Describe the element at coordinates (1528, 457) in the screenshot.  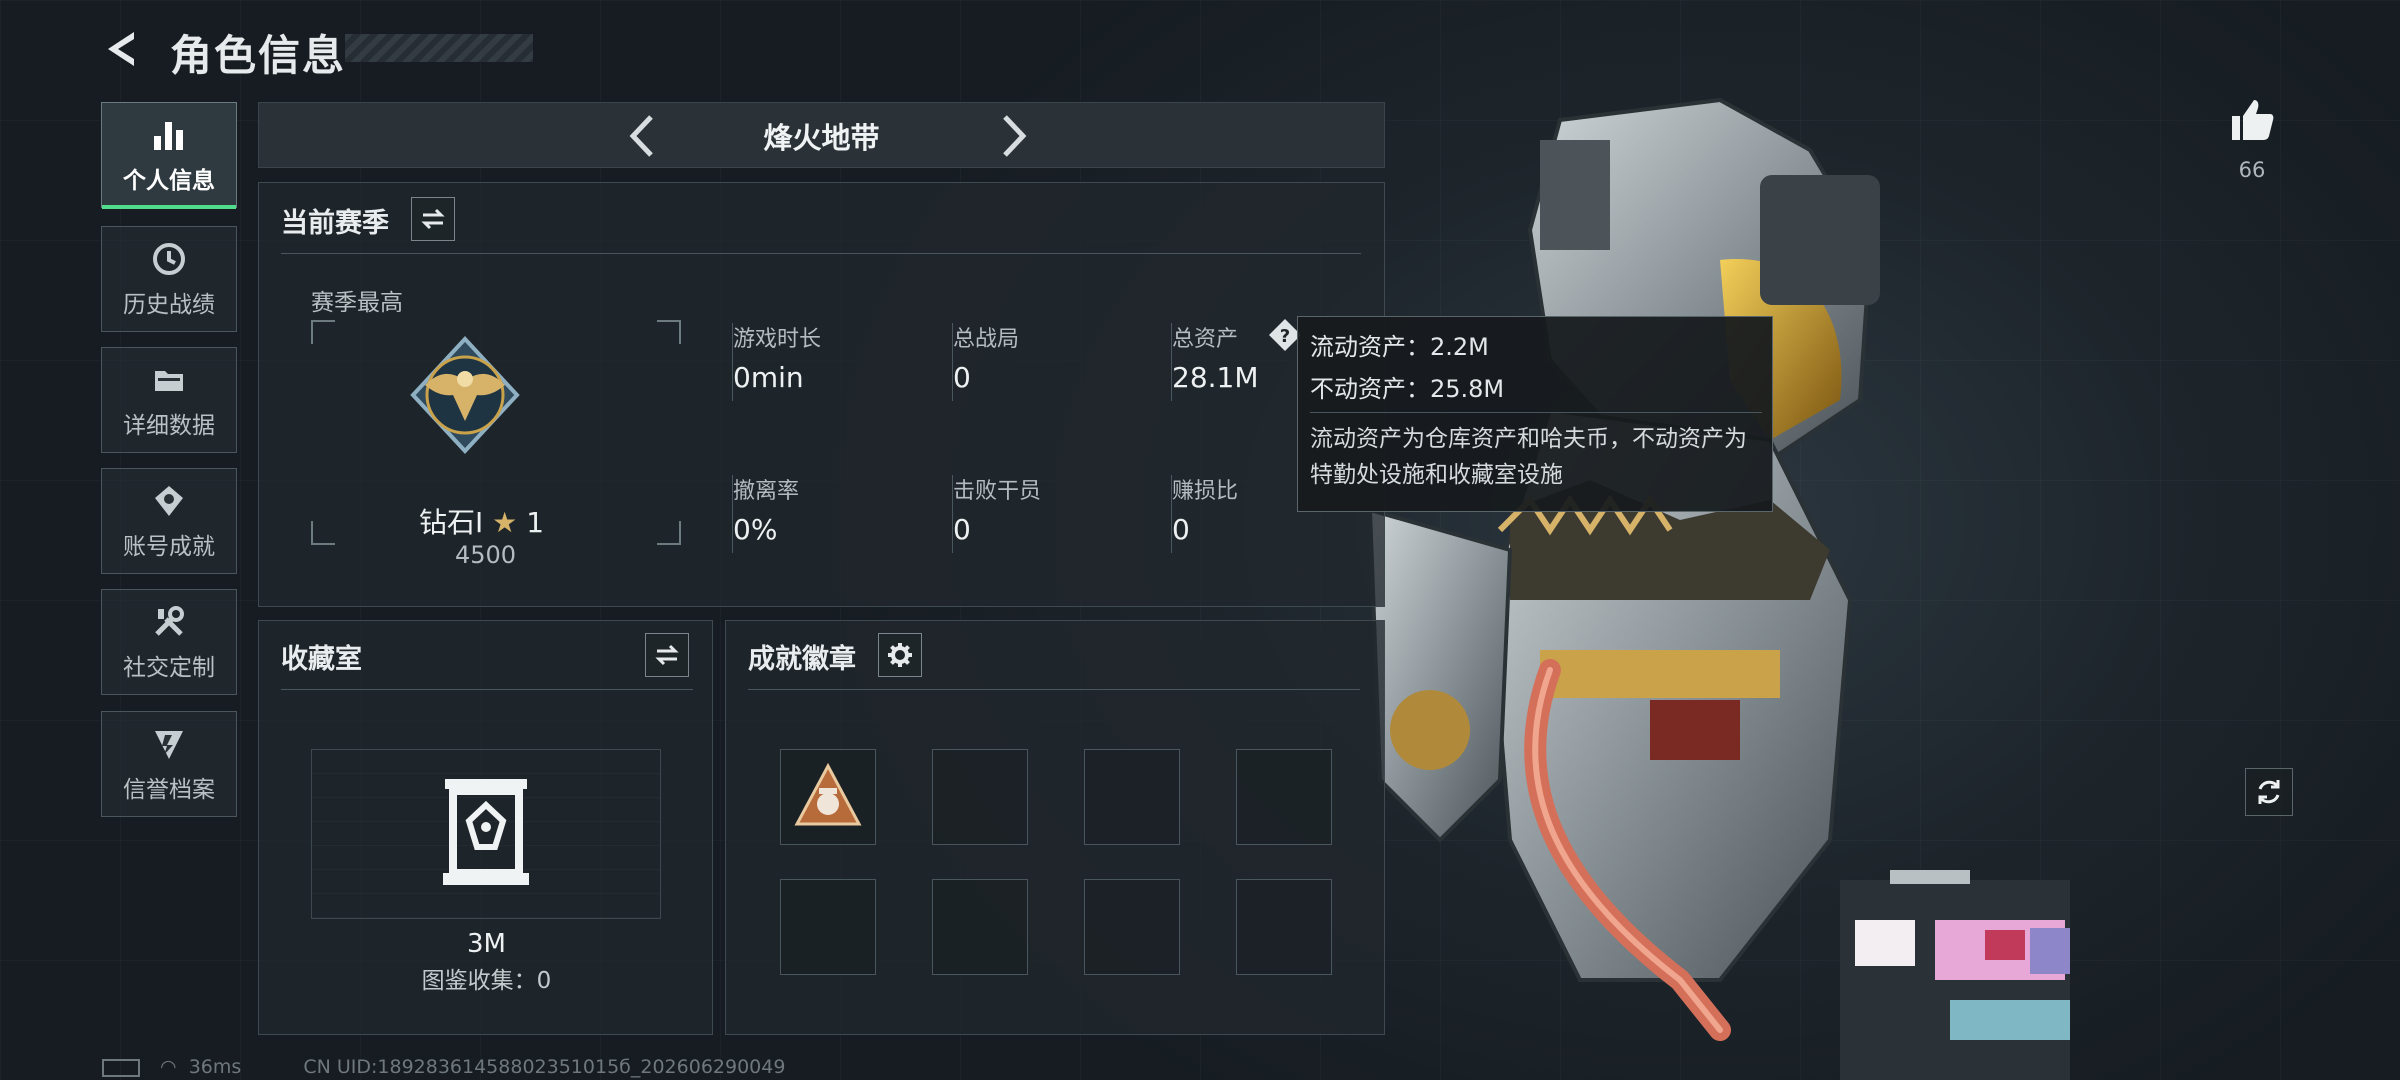
I see `tooltip-description: 流动资产为仓库资产和哈夫币，不动资产为特勤处设施和收藏室设施` at that location.